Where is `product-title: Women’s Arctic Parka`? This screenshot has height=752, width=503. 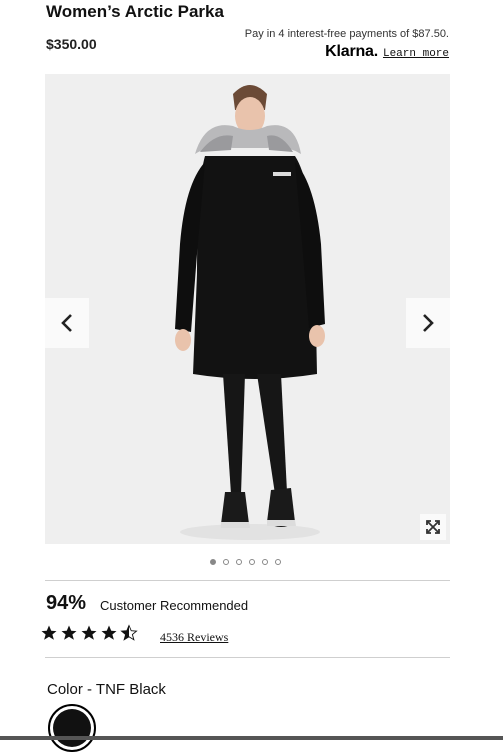
product-title: Women’s Arctic Parka is located at coordinates (135, 11).